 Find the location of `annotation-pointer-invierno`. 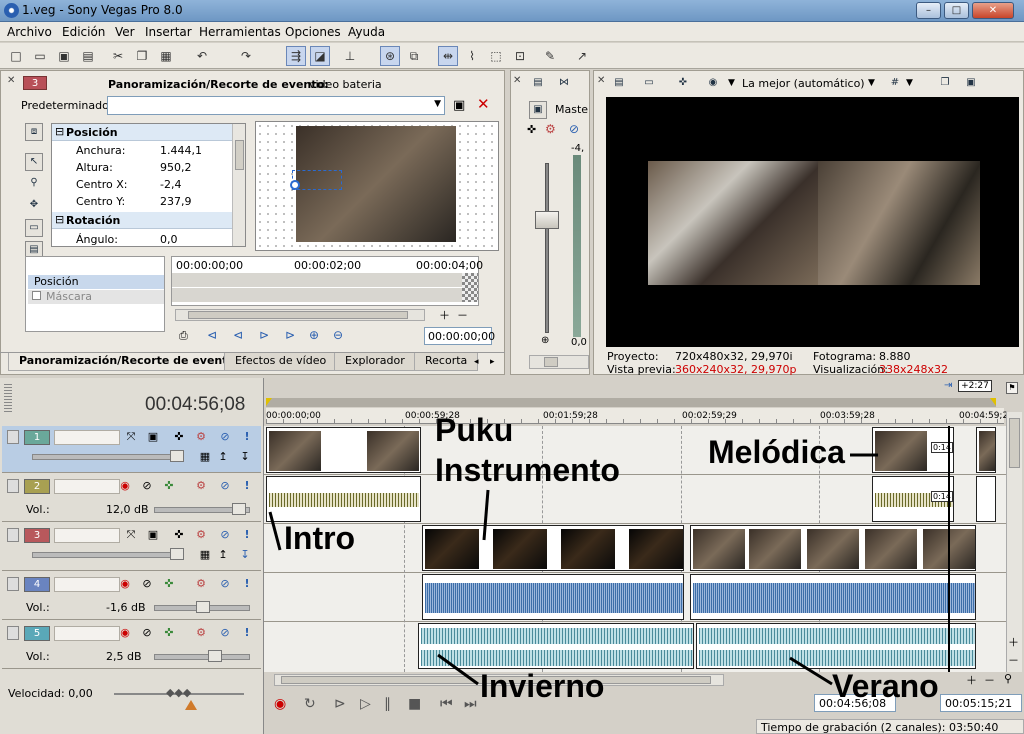

annotation-pointer-invierno is located at coordinates (458, 669).